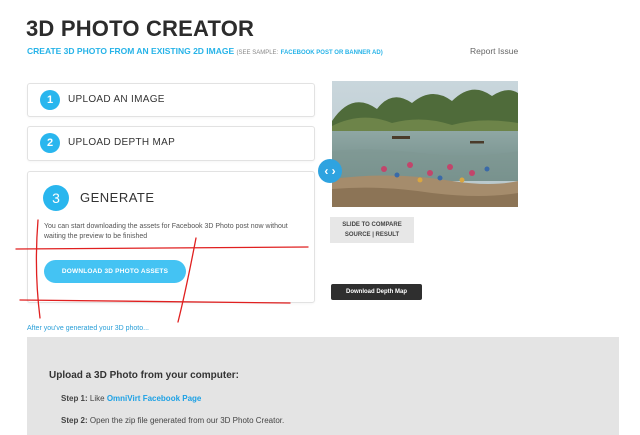  I want to click on step-1-text: Like, so click(97, 398).